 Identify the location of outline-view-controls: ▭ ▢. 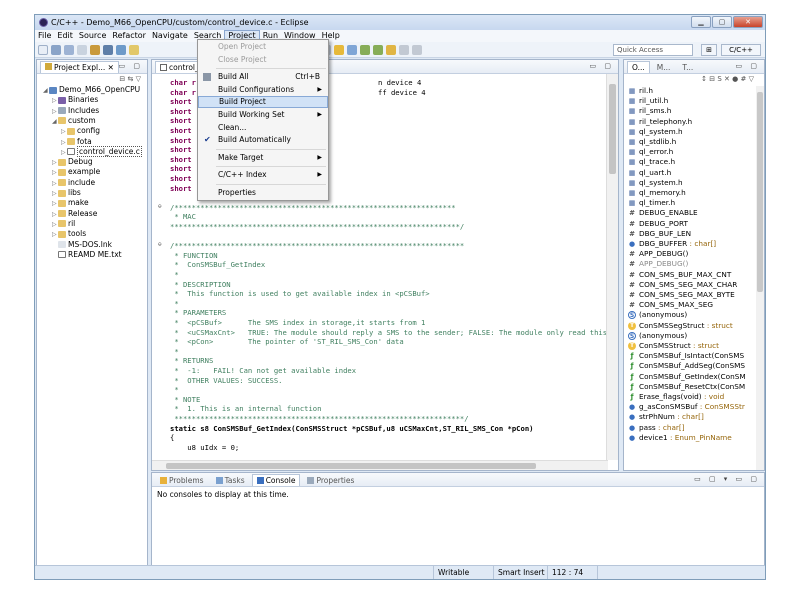
(748, 66).